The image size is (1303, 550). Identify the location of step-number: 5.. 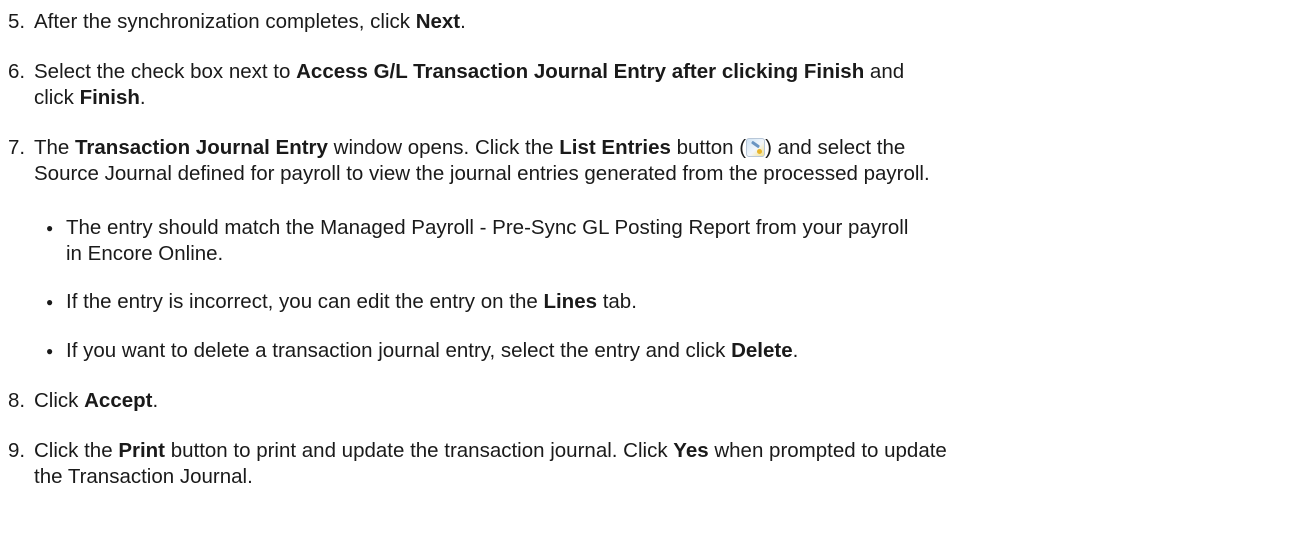
(17, 21).